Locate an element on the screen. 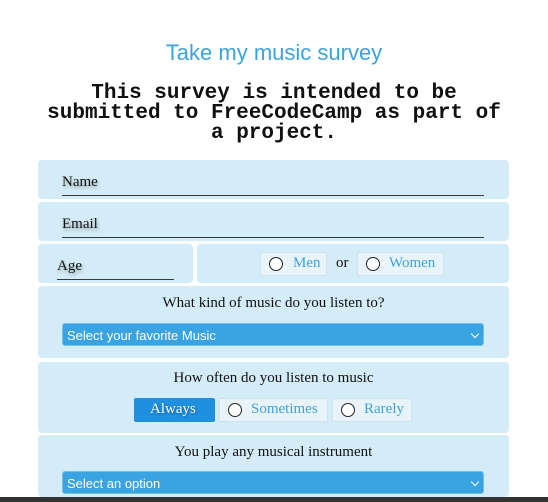 The height and width of the screenshot is (502, 548). age-input: Age is located at coordinates (115, 265).